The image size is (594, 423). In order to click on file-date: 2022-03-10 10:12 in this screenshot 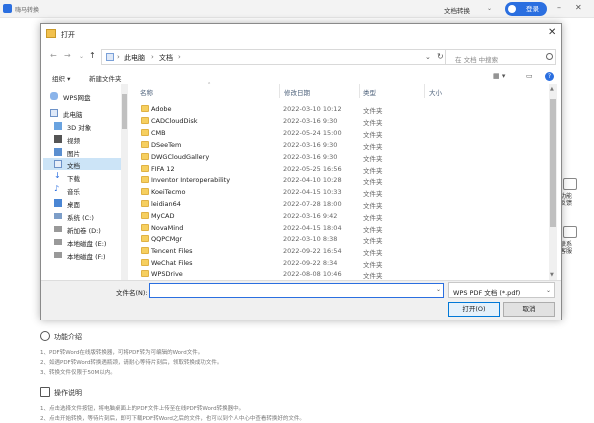, I will do `click(312, 109)`.